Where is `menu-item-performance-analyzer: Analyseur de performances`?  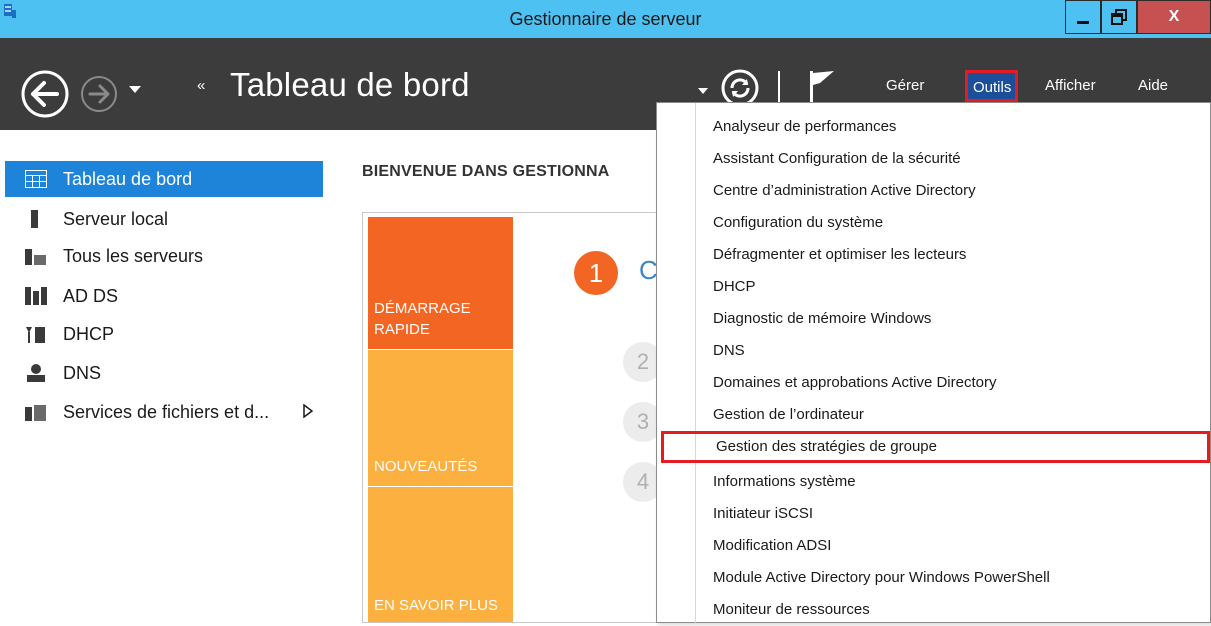
menu-item-performance-analyzer: Analyseur de performances is located at coordinates (804, 127).